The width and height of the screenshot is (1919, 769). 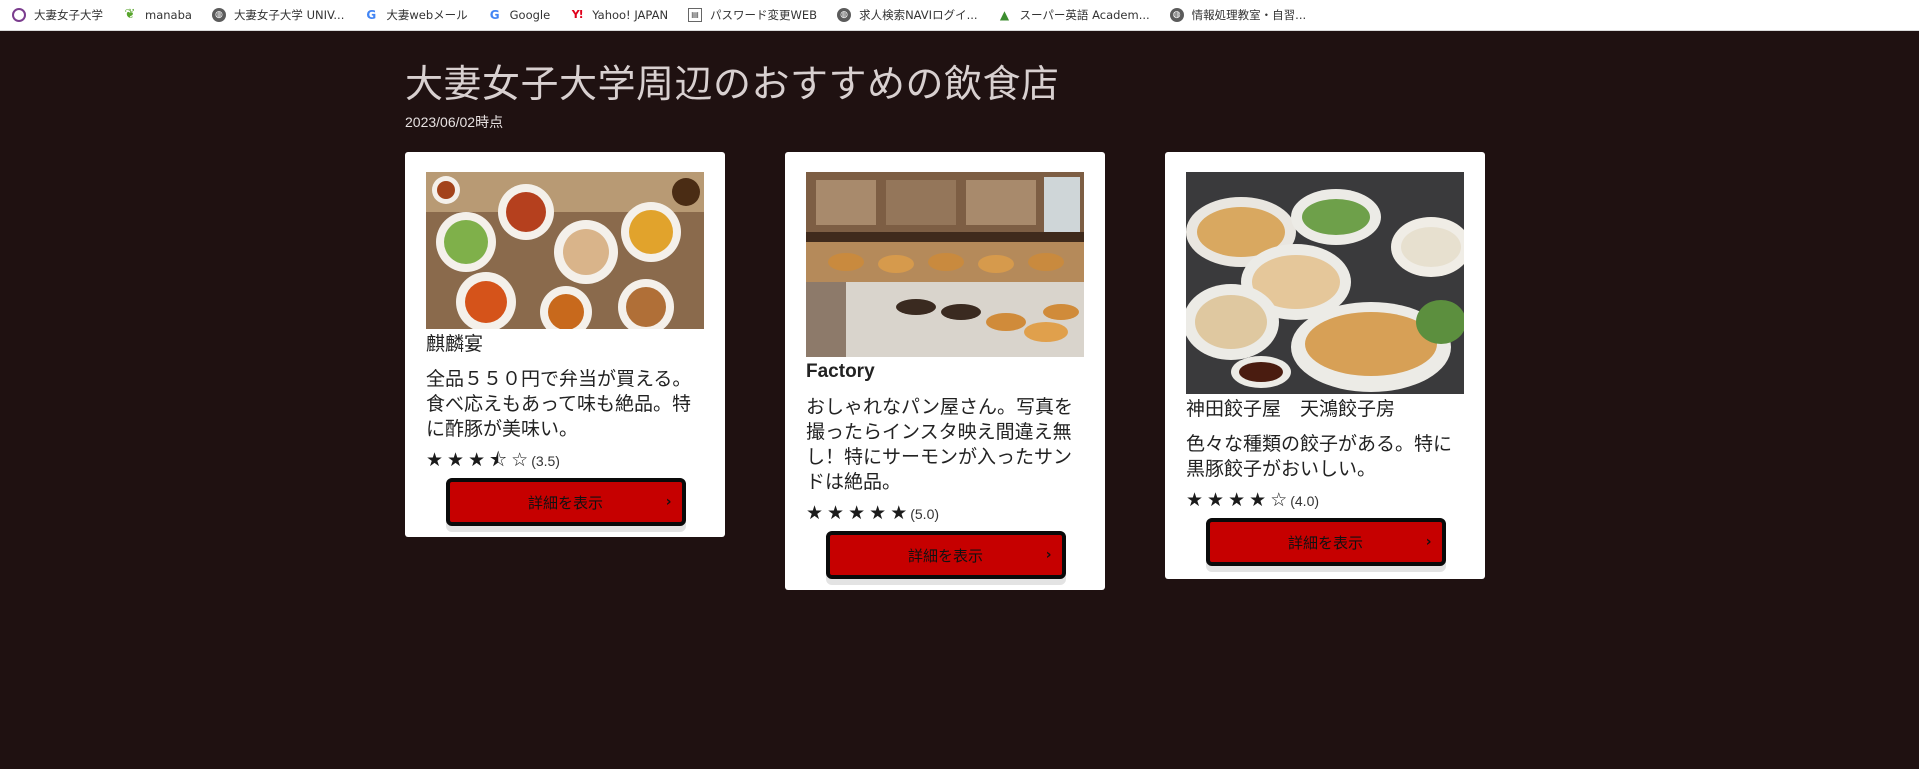 What do you see at coordinates (1291, 409) in the screenshot?
I see `restaurant-name: 神田餃子屋 天鴻餃子房` at bounding box center [1291, 409].